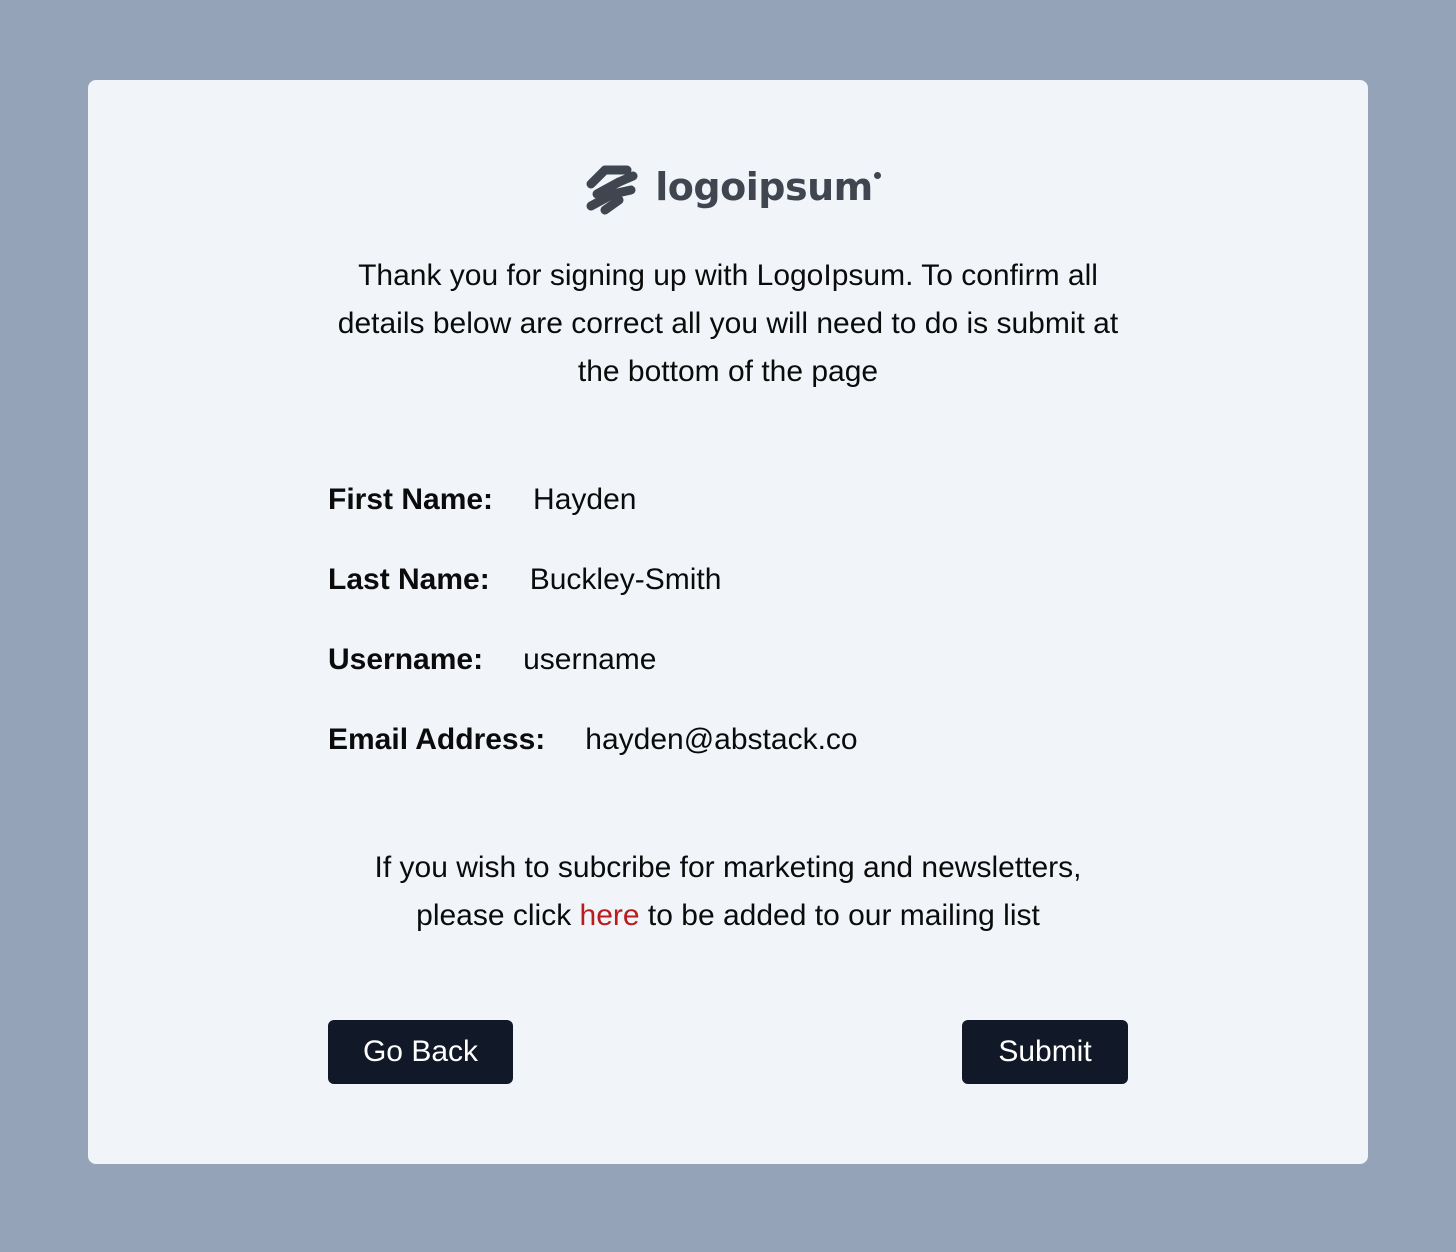  Describe the element at coordinates (590, 659) in the screenshot. I see `username-value: username` at that location.